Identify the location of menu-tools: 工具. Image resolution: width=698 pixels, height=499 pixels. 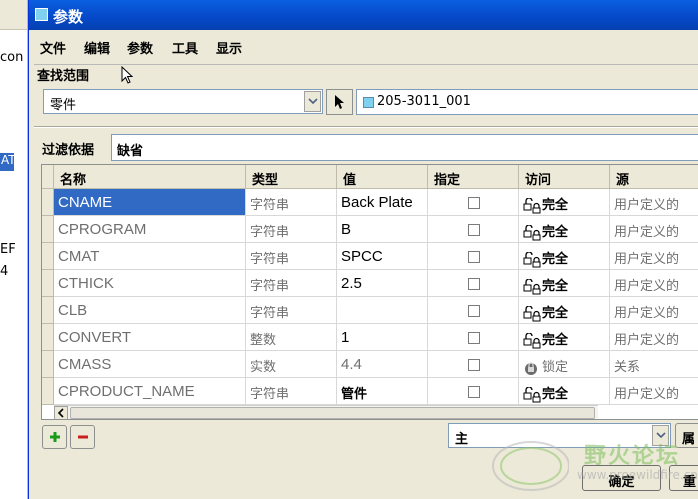
(185, 47).